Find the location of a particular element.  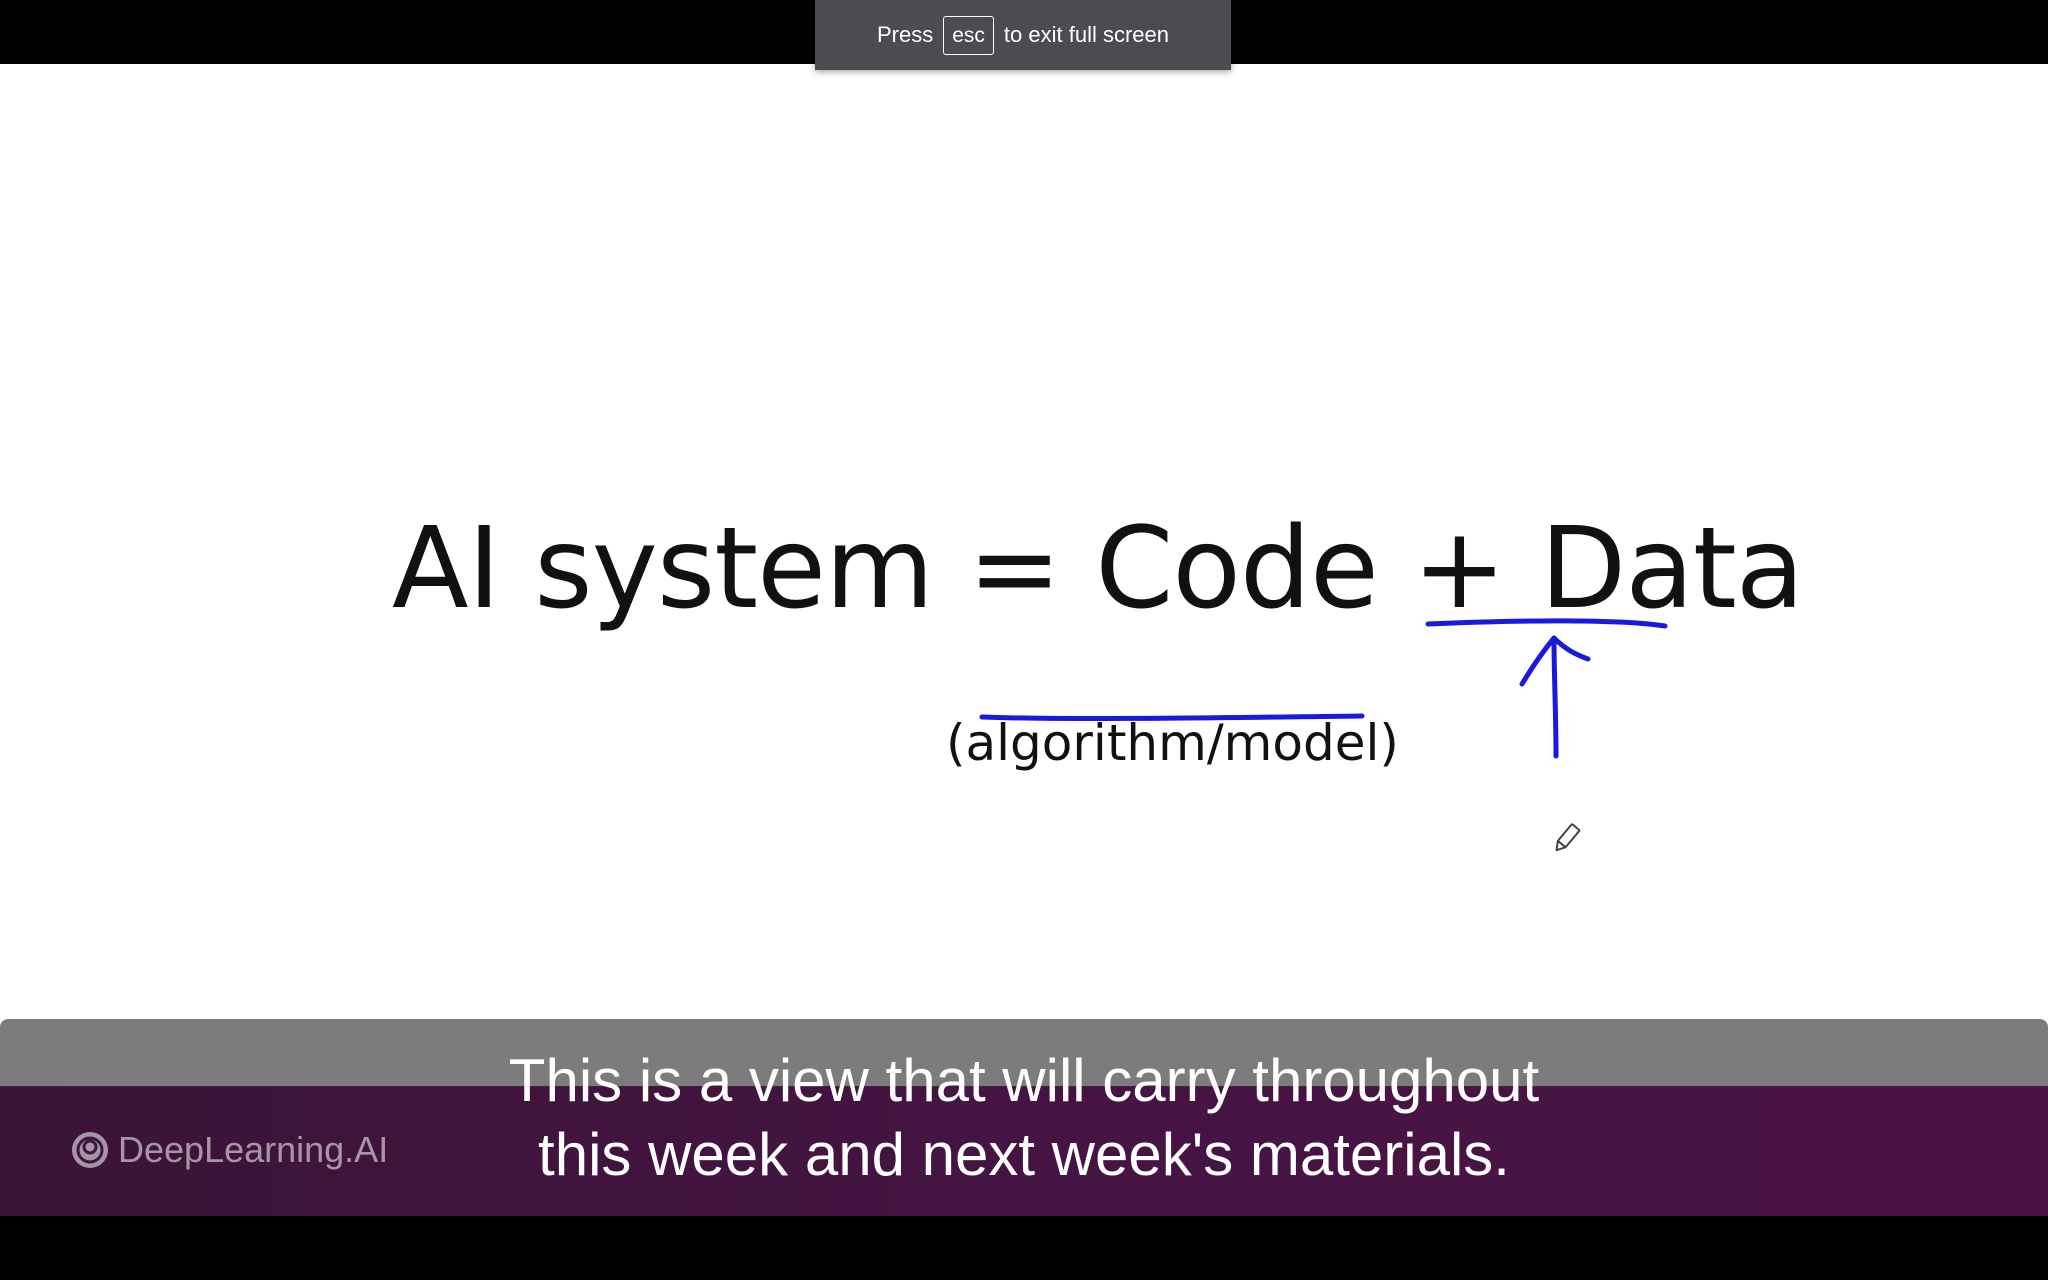

deeplearning-logo-icon is located at coordinates (90, 1150).